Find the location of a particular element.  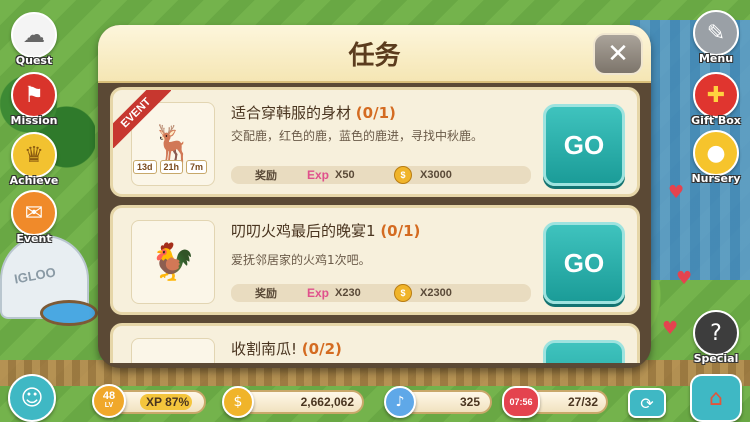

go-button is located at coordinates (584, 351).